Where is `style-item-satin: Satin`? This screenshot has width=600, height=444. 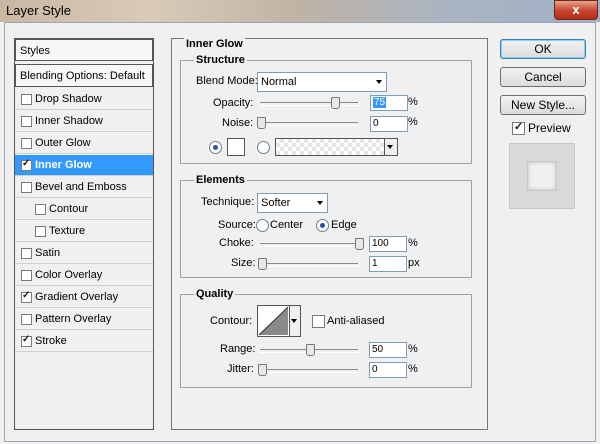 style-item-satin: Satin is located at coordinates (84, 253).